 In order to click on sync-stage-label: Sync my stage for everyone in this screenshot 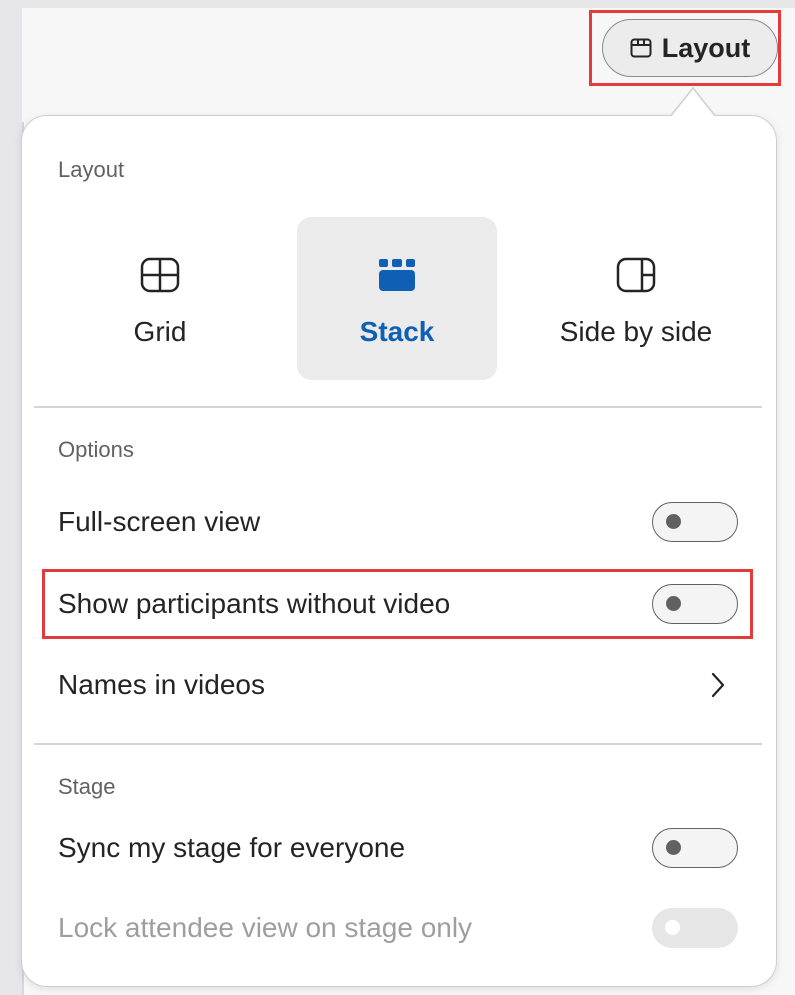, I will do `click(232, 847)`.